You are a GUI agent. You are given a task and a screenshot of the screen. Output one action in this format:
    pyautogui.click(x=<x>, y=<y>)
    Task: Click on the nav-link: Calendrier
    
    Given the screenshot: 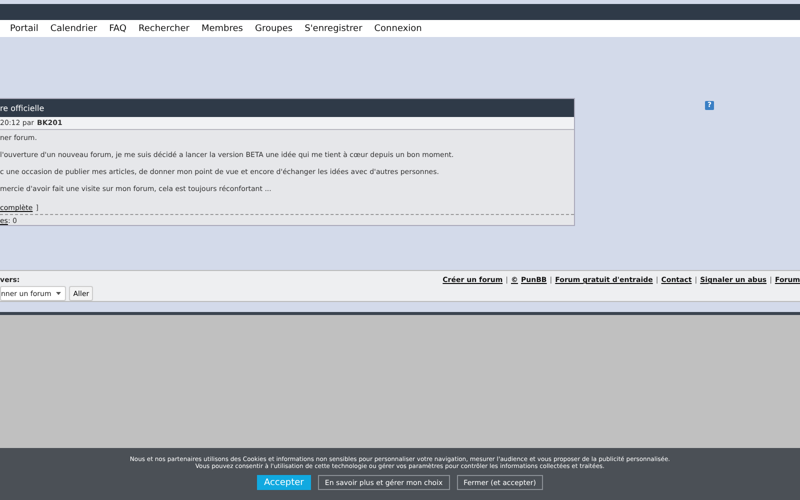 What is the action you would take?
    pyautogui.click(x=74, y=29)
    